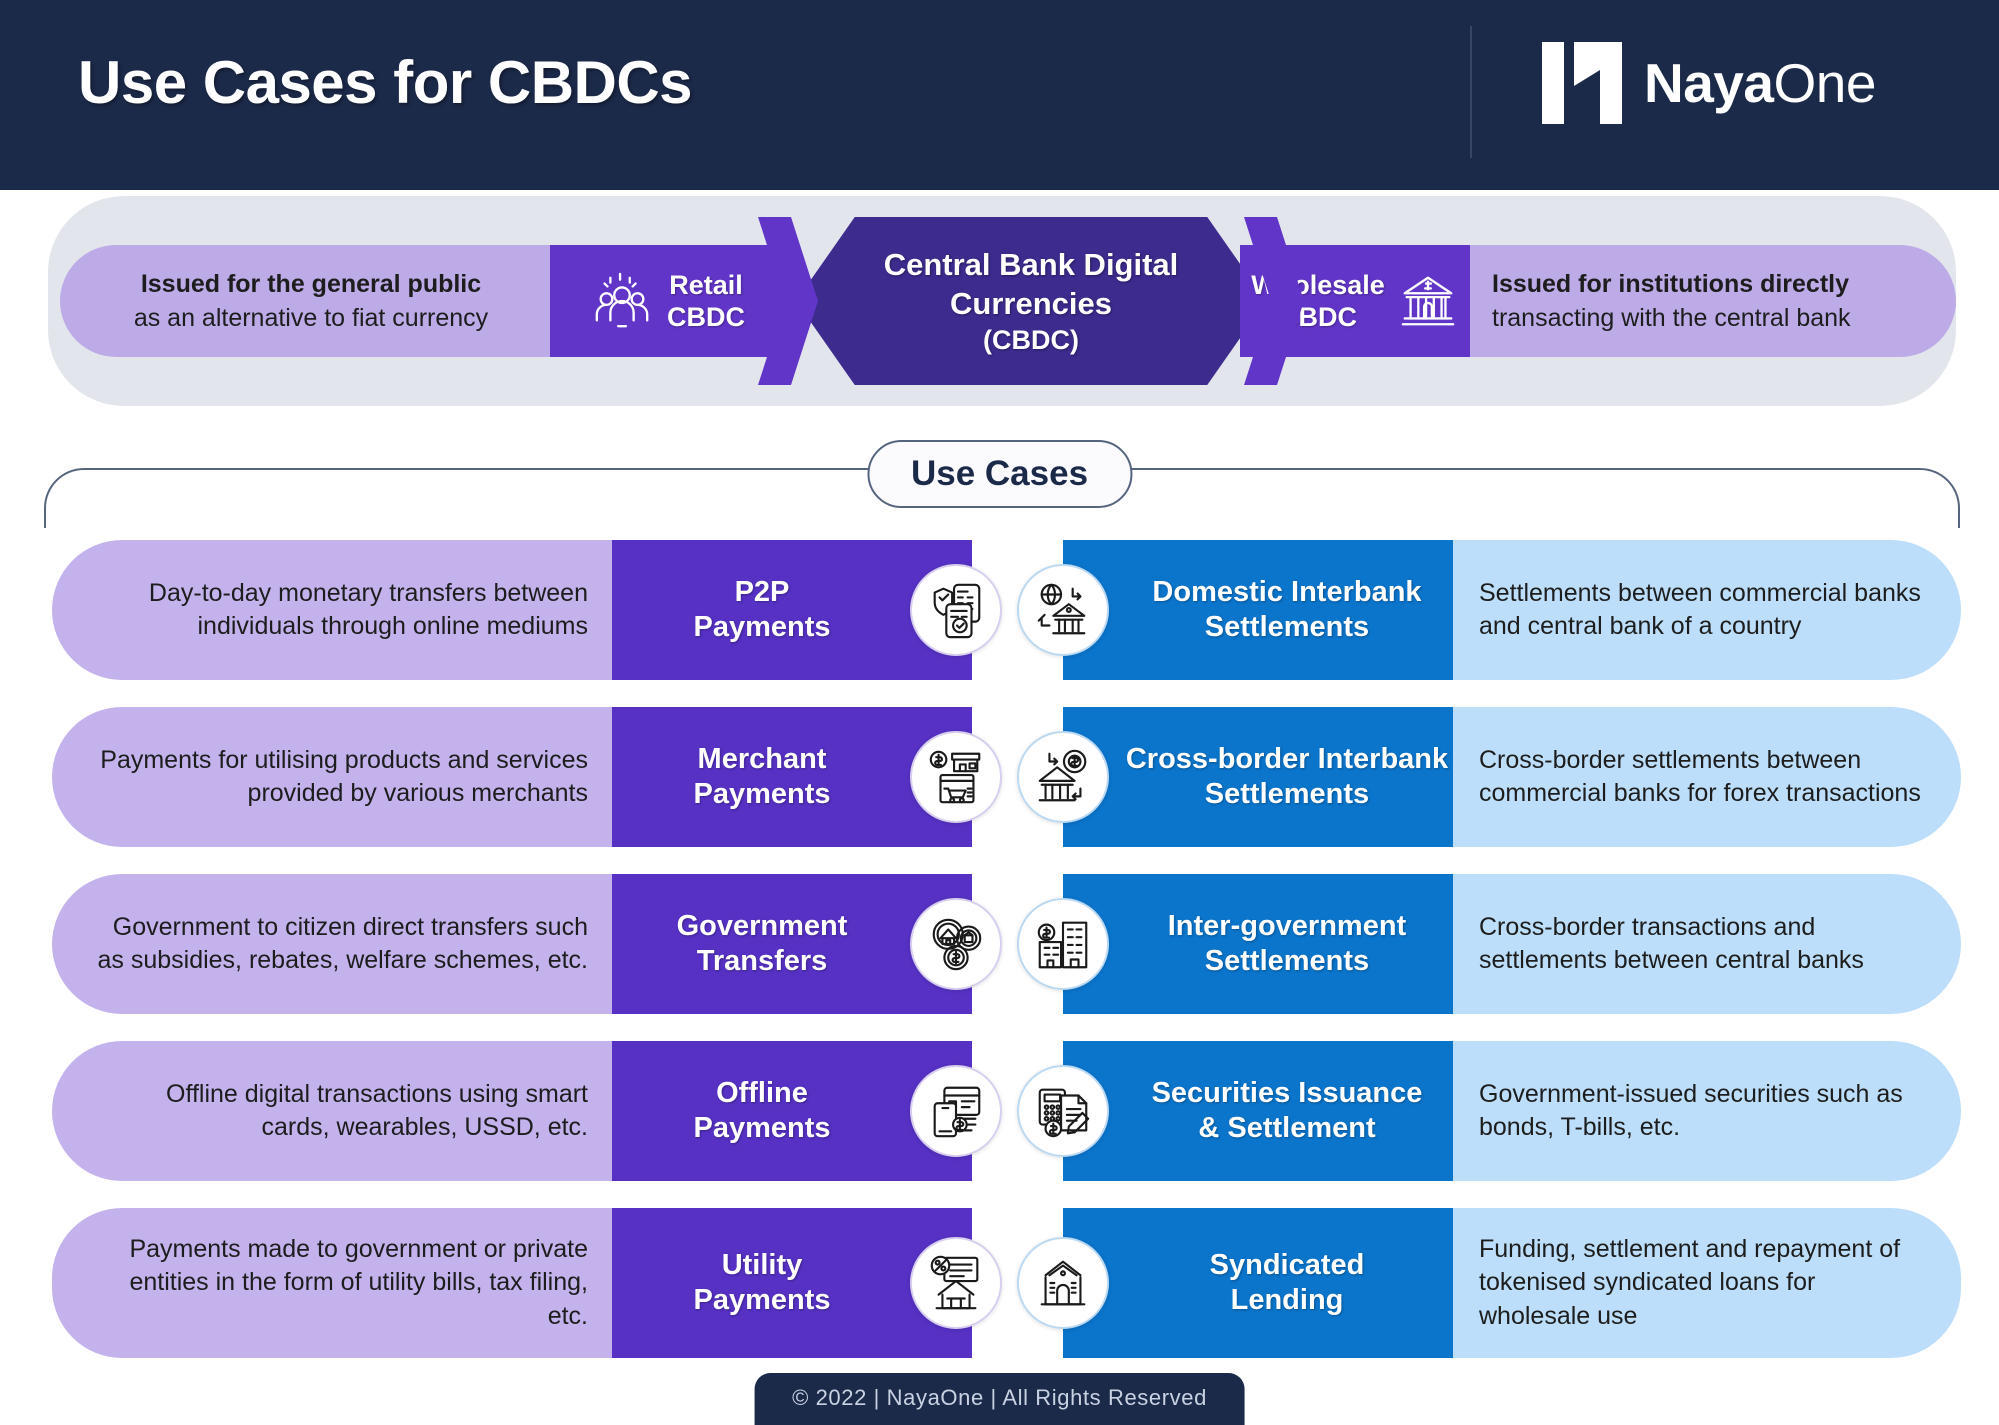 The image size is (1999, 1425). I want to click on retail-use-case-title: Offline Payments, so click(761, 1111).